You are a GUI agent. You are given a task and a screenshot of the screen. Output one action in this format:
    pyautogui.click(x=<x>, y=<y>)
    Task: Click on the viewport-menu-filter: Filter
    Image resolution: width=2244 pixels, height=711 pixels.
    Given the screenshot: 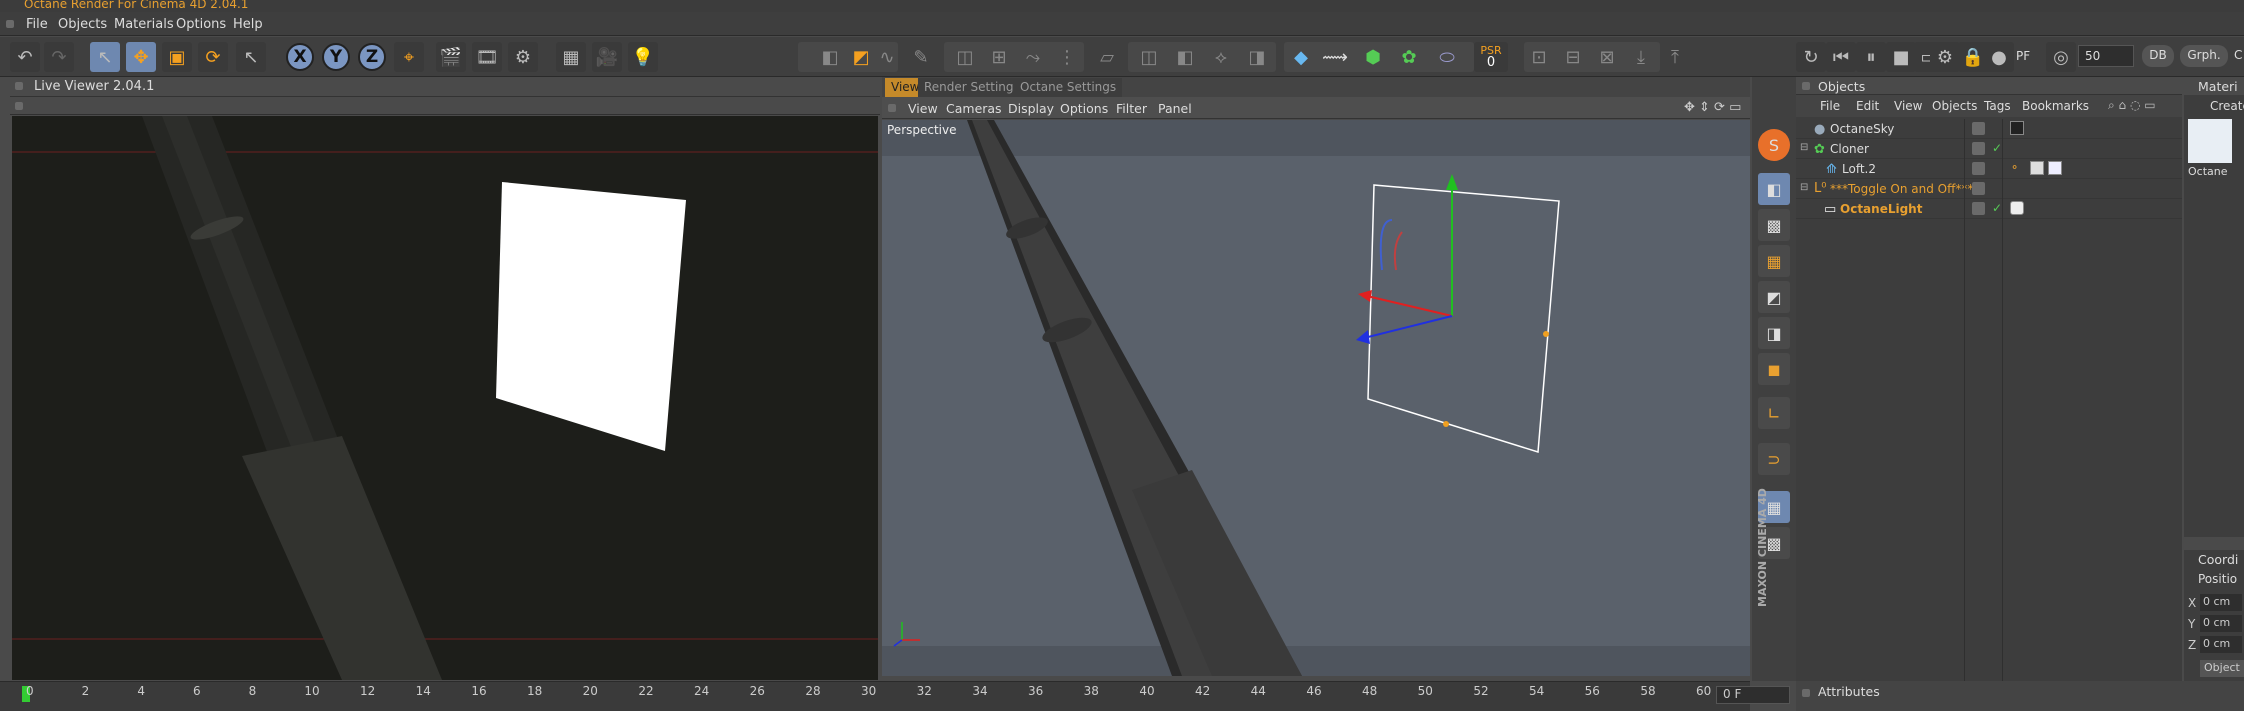 What is the action you would take?
    pyautogui.click(x=1131, y=108)
    